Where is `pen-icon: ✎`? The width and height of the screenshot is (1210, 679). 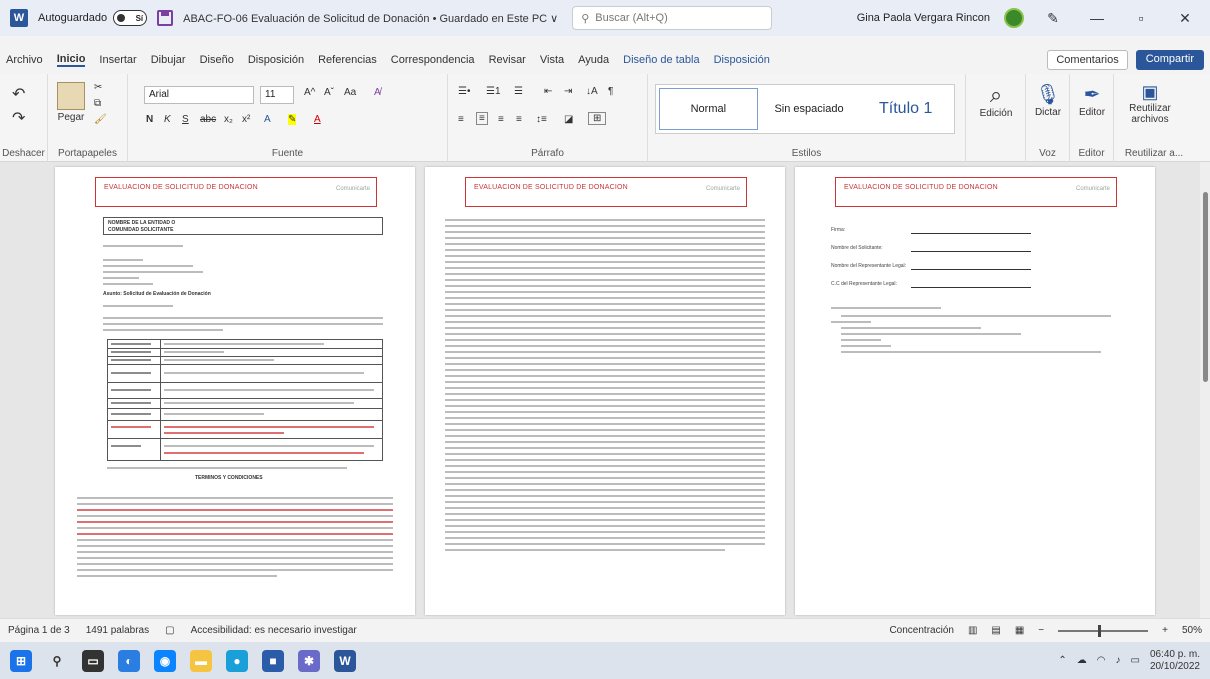
pen-icon: ✎ is located at coordinates (1053, 18).